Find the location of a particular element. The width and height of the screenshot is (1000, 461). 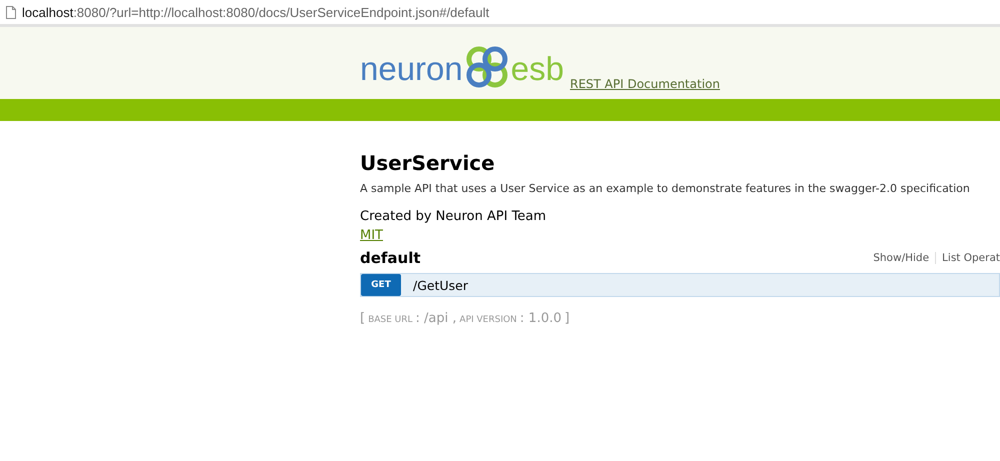

api-description: A sample API that uses a User Service as an example to demonstrate features in the swagger-2.0 specification is located at coordinates (665, 188).